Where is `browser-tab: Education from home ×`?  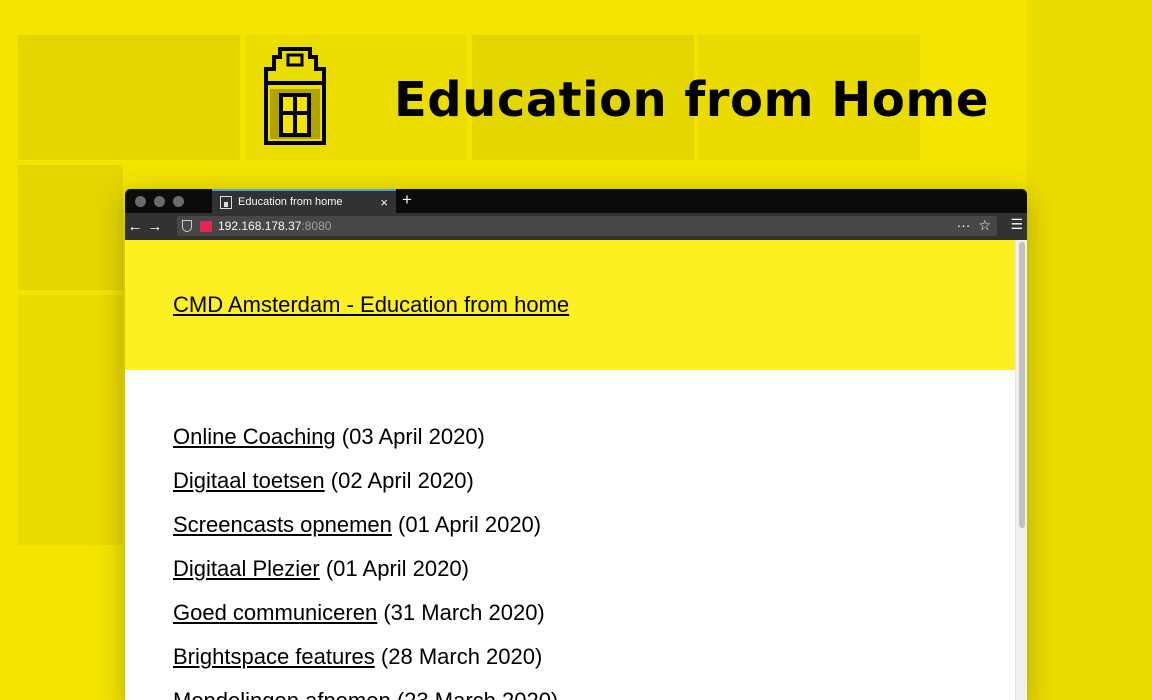 browser-tab: Education from home × is located at coordinates (304, 201).